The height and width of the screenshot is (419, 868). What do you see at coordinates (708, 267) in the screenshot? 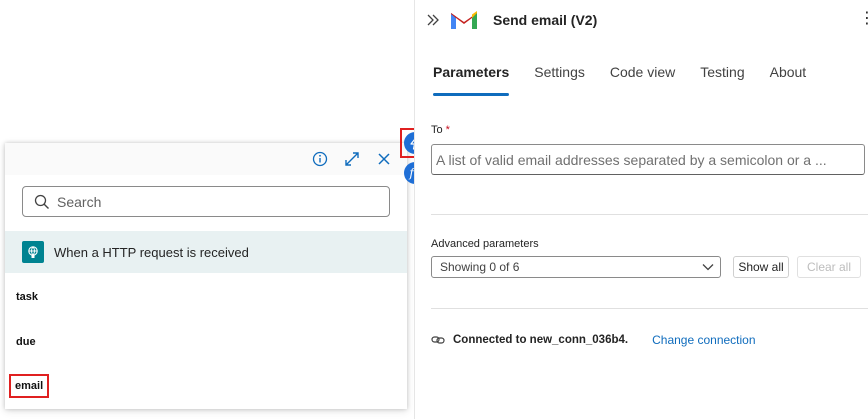
I see `chevron-down-icon` at bounding box center [708, 267].